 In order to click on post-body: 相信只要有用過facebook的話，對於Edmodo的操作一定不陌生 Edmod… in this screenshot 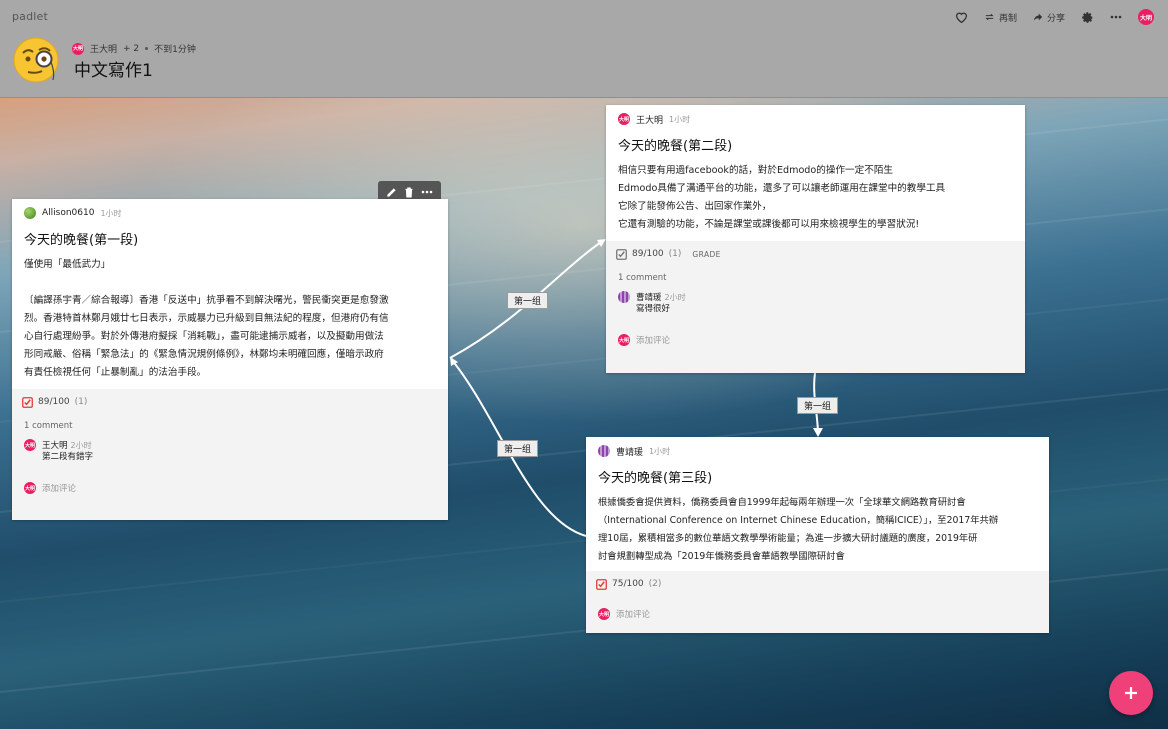, I will do `click(815, 194)`.